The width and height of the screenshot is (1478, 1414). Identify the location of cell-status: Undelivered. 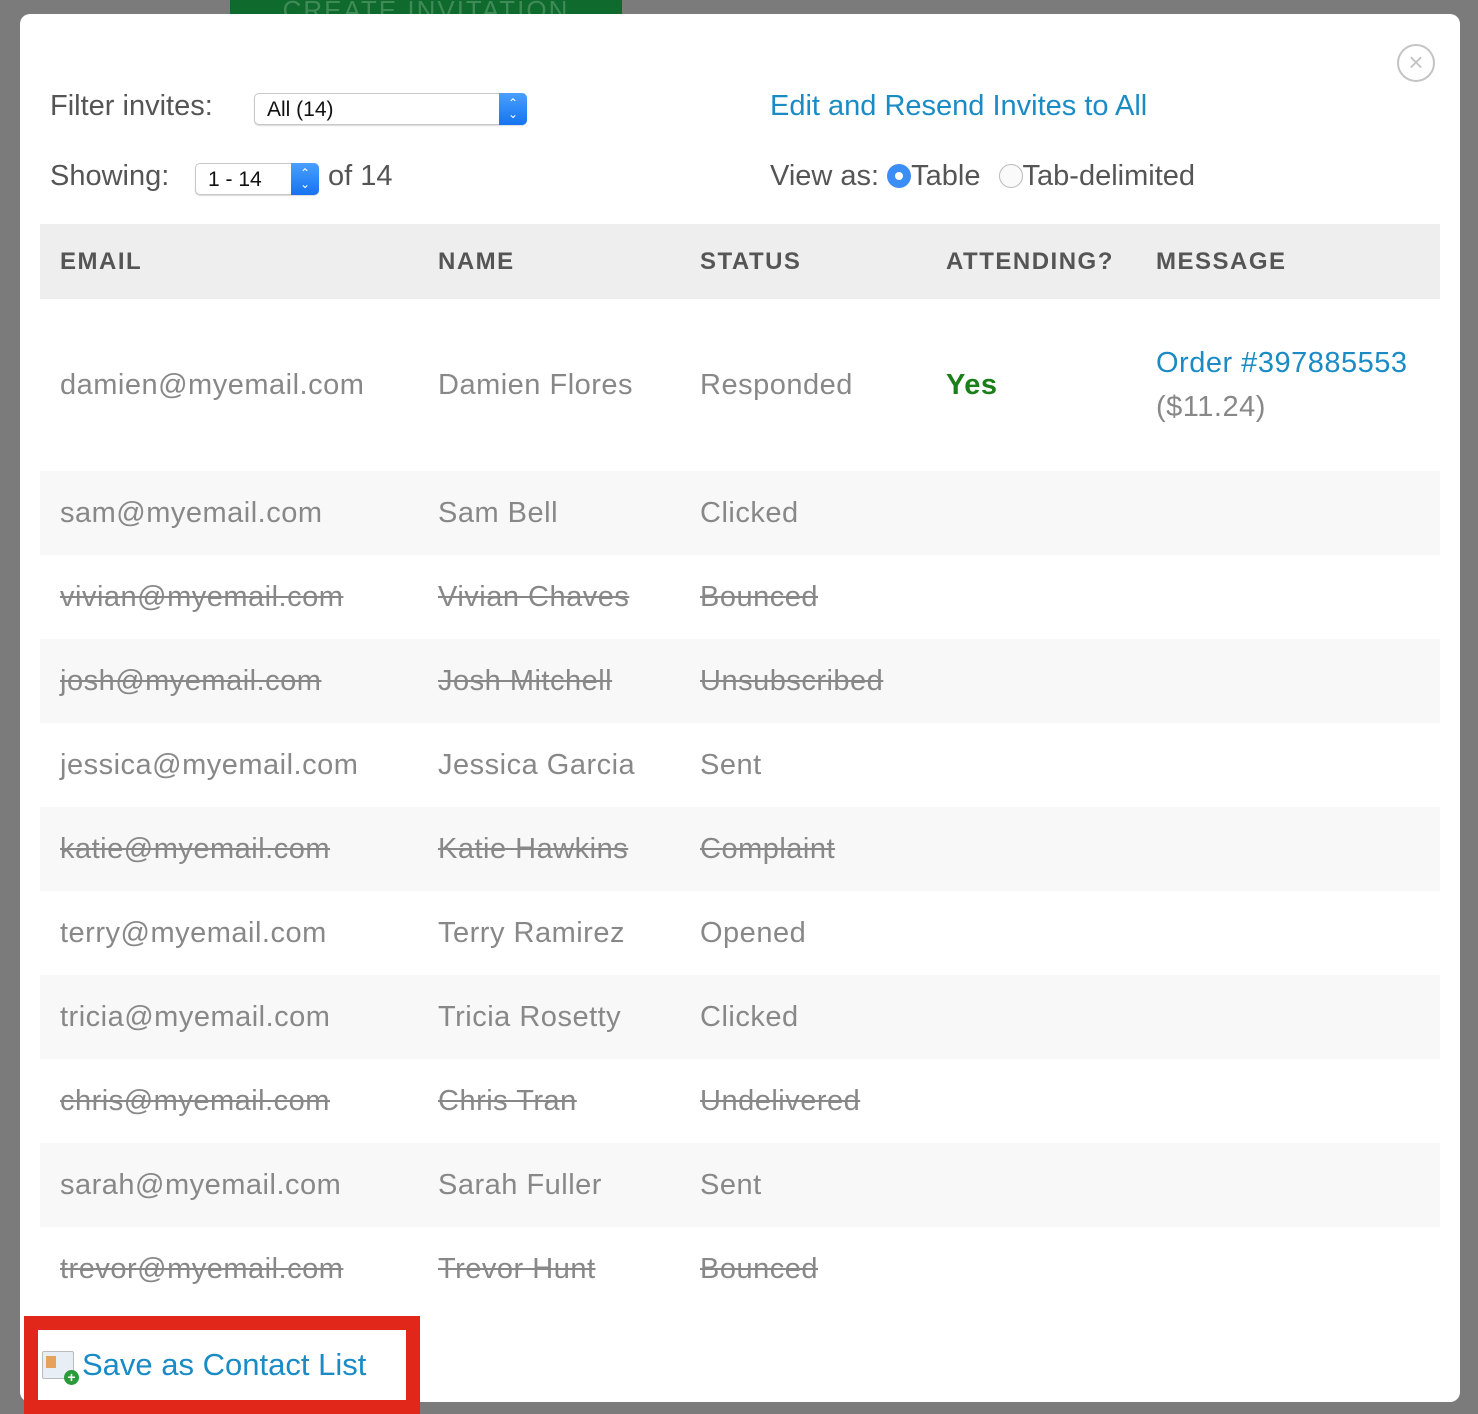
(780, 1100).